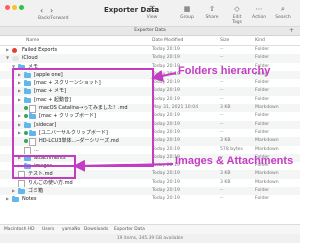 The image size is (320, 243). Describe the element at coordinates (7, 58) in the screenshot. I see `disclosure-chevron-icon: ▼` at that location.